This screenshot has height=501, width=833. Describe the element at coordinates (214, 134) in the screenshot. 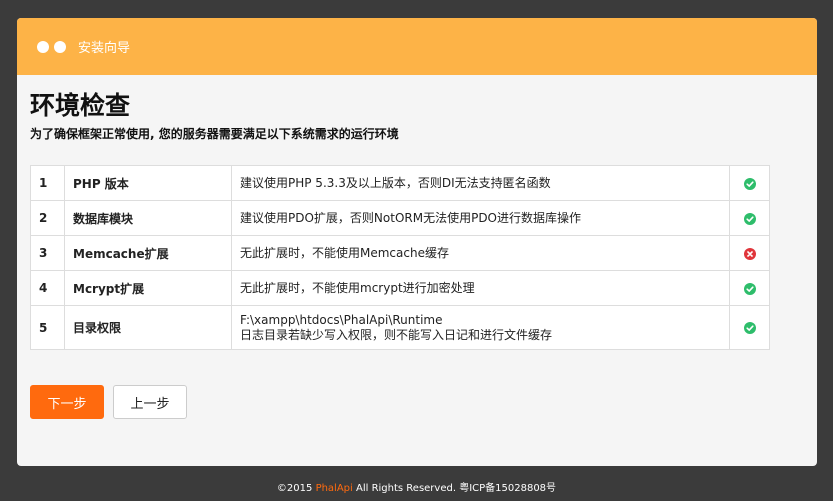

I see `page-subtitle: 为了确保框架正常使用, 您的服务器需要满足以下系统需求的运行环境` at that location.